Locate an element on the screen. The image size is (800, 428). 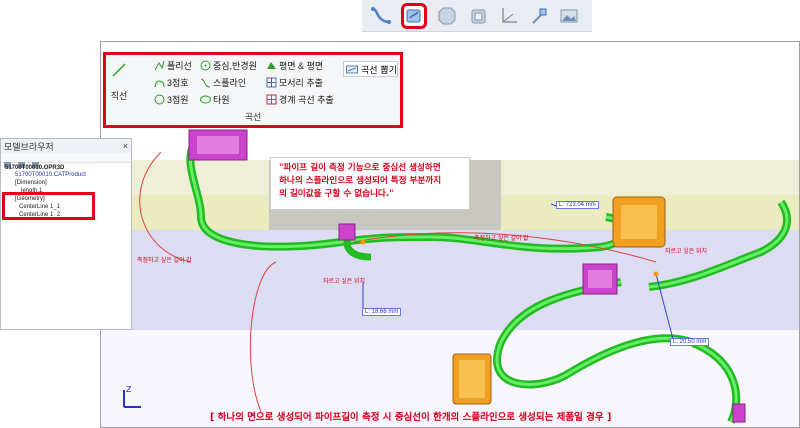
top-toolbar is located at coordinates (477, 16).